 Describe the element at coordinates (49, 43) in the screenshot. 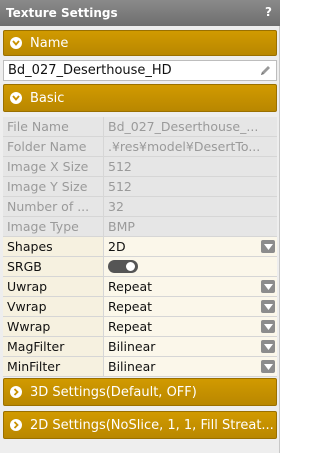

I see `section-name-label: Name` at that location.